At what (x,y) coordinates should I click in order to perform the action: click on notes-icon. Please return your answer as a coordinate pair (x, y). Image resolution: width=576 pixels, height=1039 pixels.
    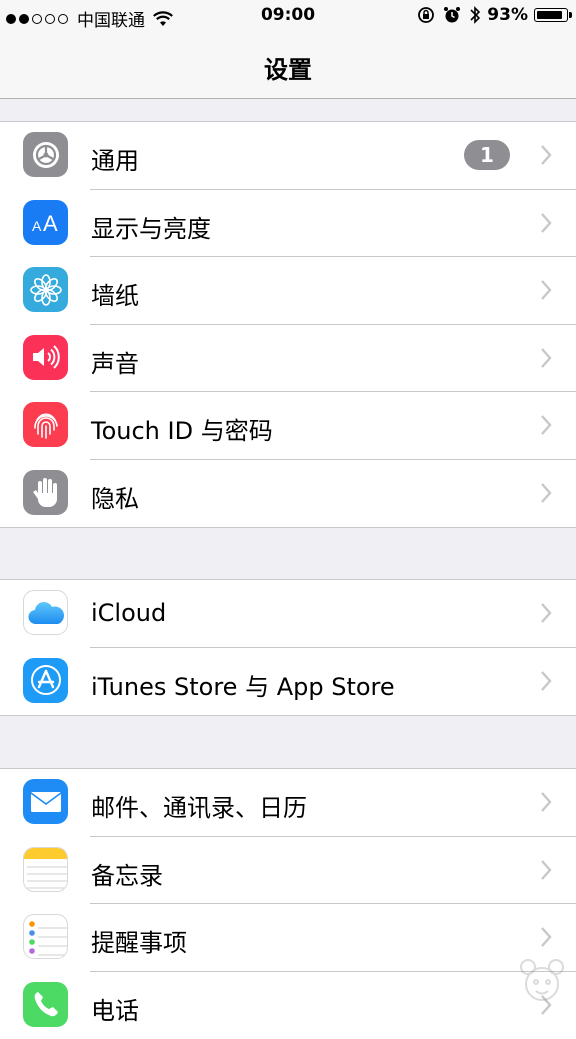
    Looking at the image, I should click on (45, 869).